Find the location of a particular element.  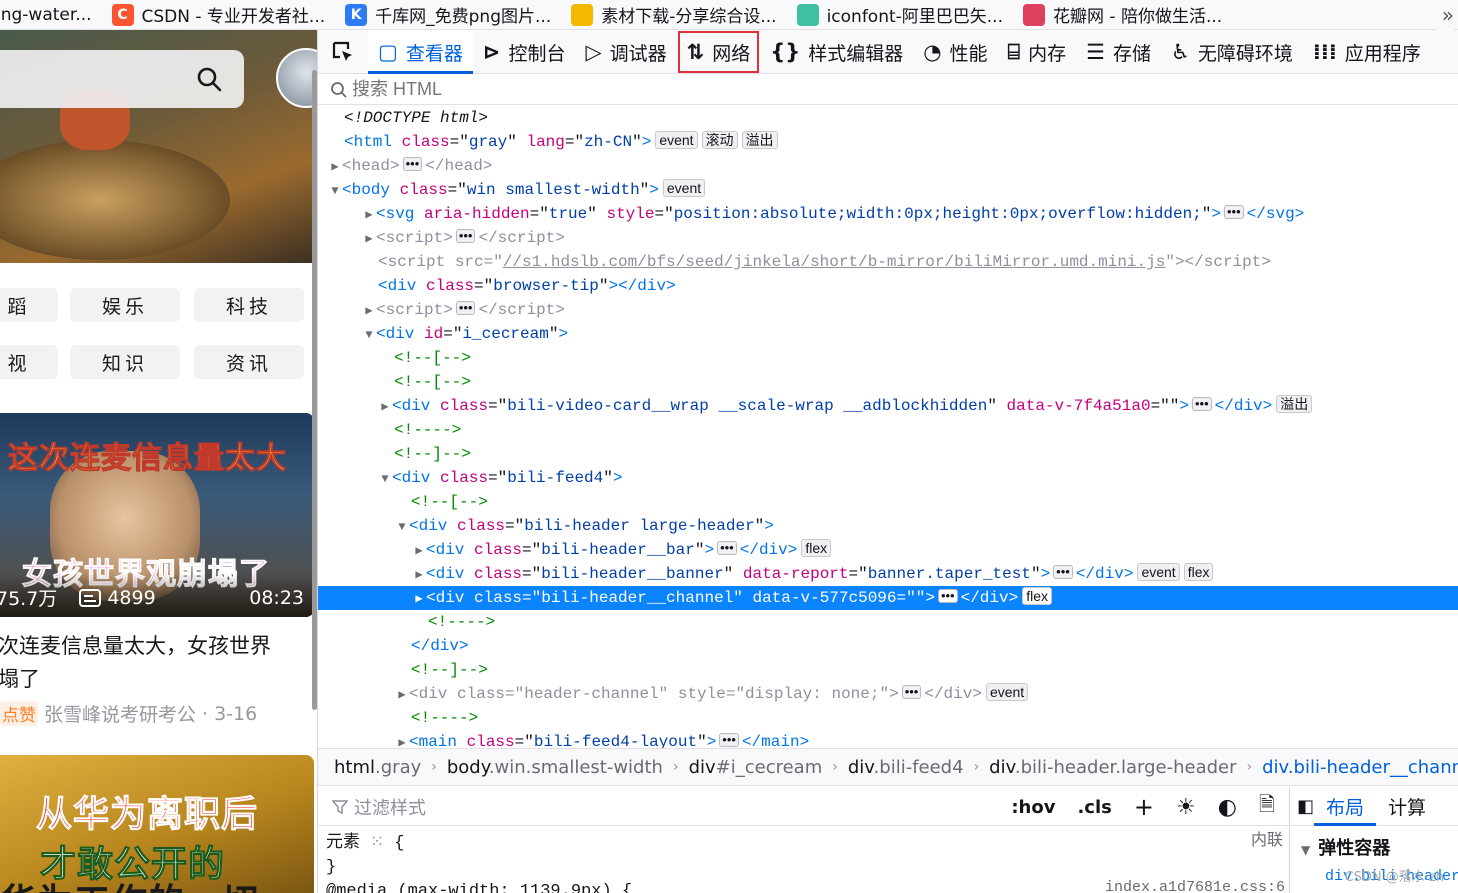

tab-performance: ◔ 性能 is located at coordinates (955, 52).